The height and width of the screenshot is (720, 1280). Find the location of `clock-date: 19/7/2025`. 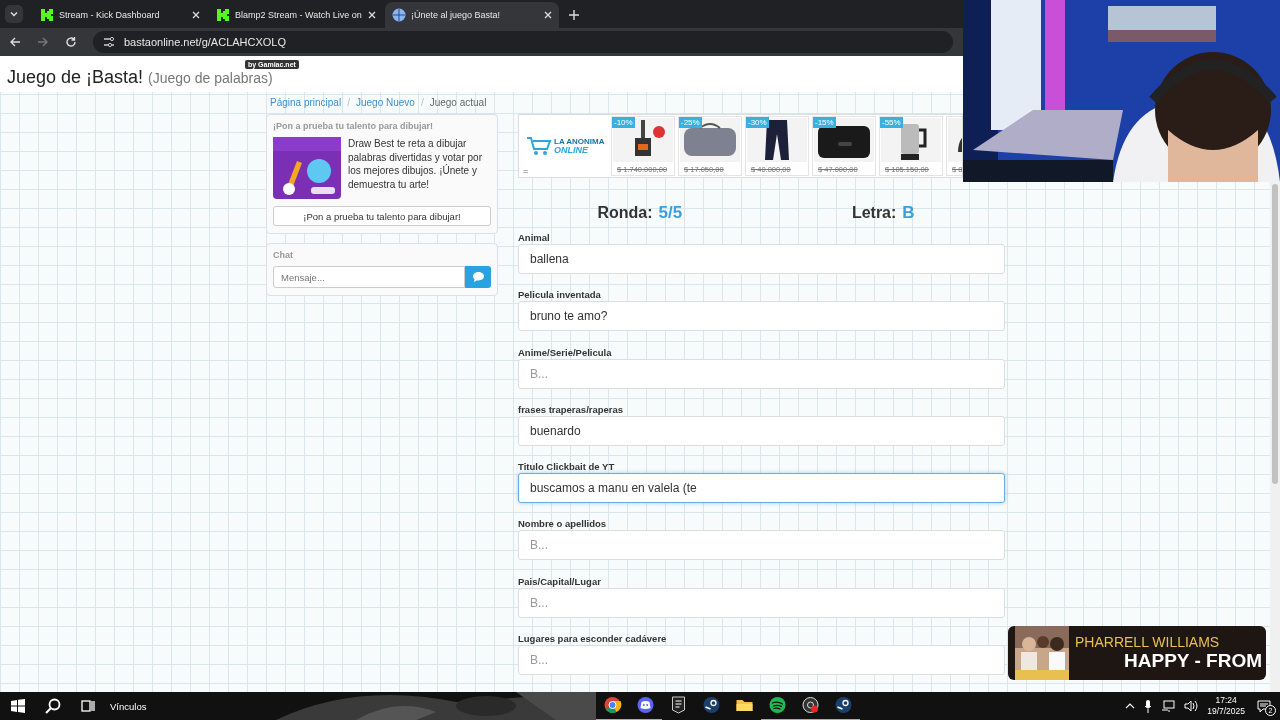

clock-date: 19/7/2025 is located at coordinates (1226, 711).